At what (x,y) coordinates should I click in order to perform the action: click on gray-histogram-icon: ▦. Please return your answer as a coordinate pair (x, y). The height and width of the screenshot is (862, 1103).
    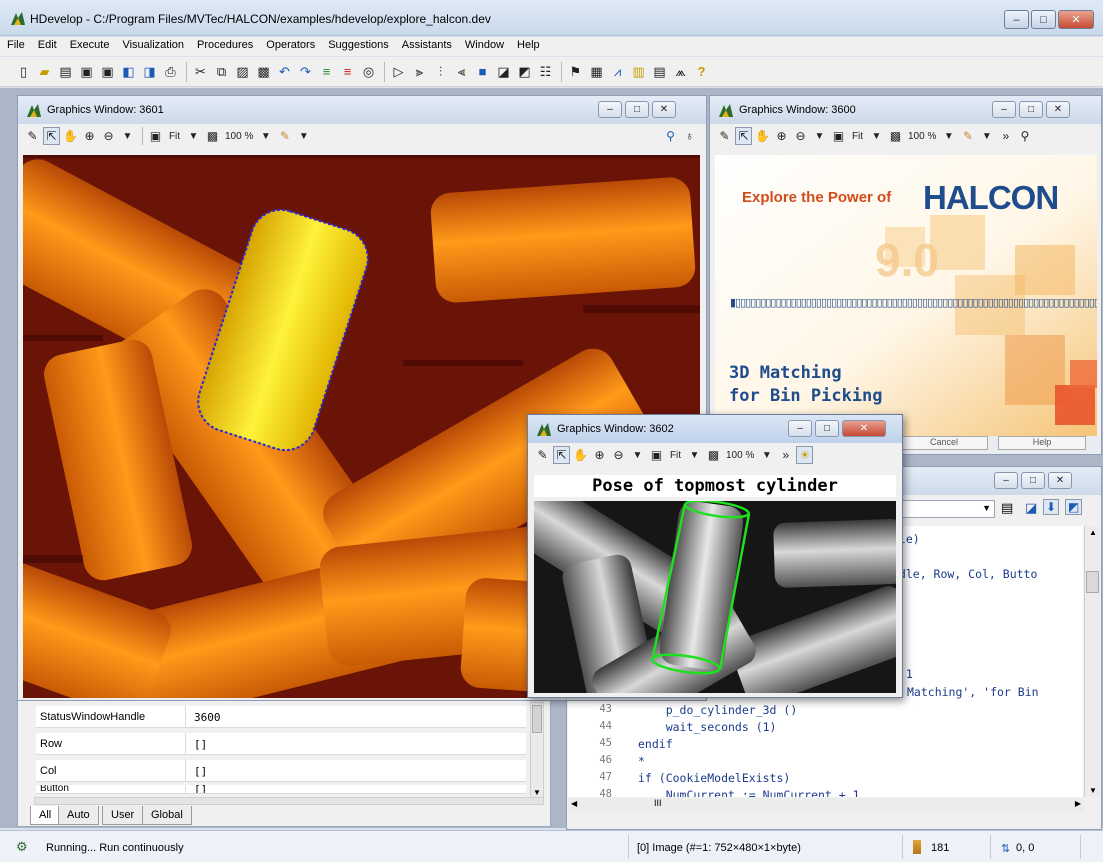
    Looking at the image, I should click on (596, 71).